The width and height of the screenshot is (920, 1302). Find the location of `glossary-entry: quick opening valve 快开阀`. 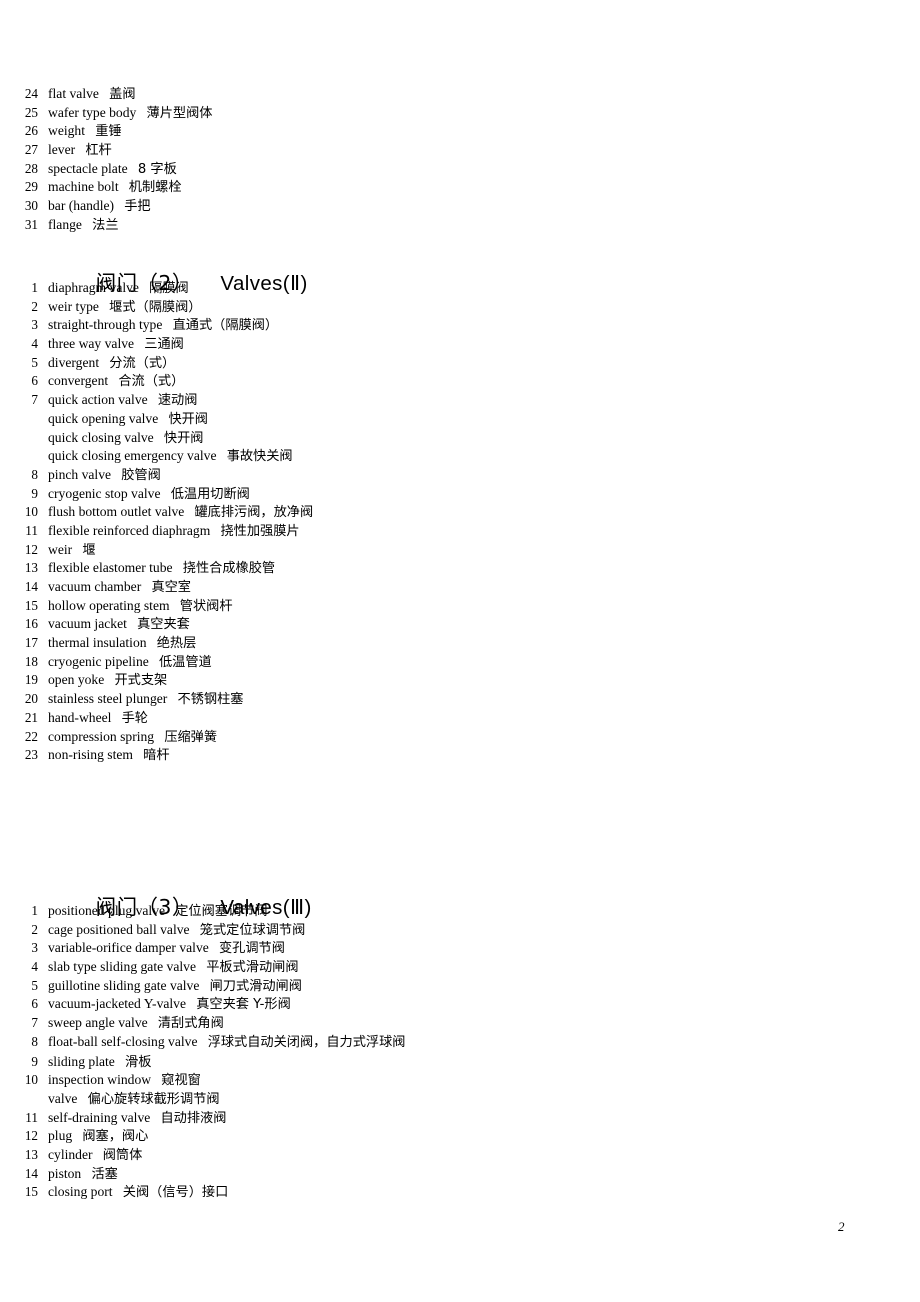

glossary-entry: quick opening valve 快开阀 is located at coordinates (460, 419).